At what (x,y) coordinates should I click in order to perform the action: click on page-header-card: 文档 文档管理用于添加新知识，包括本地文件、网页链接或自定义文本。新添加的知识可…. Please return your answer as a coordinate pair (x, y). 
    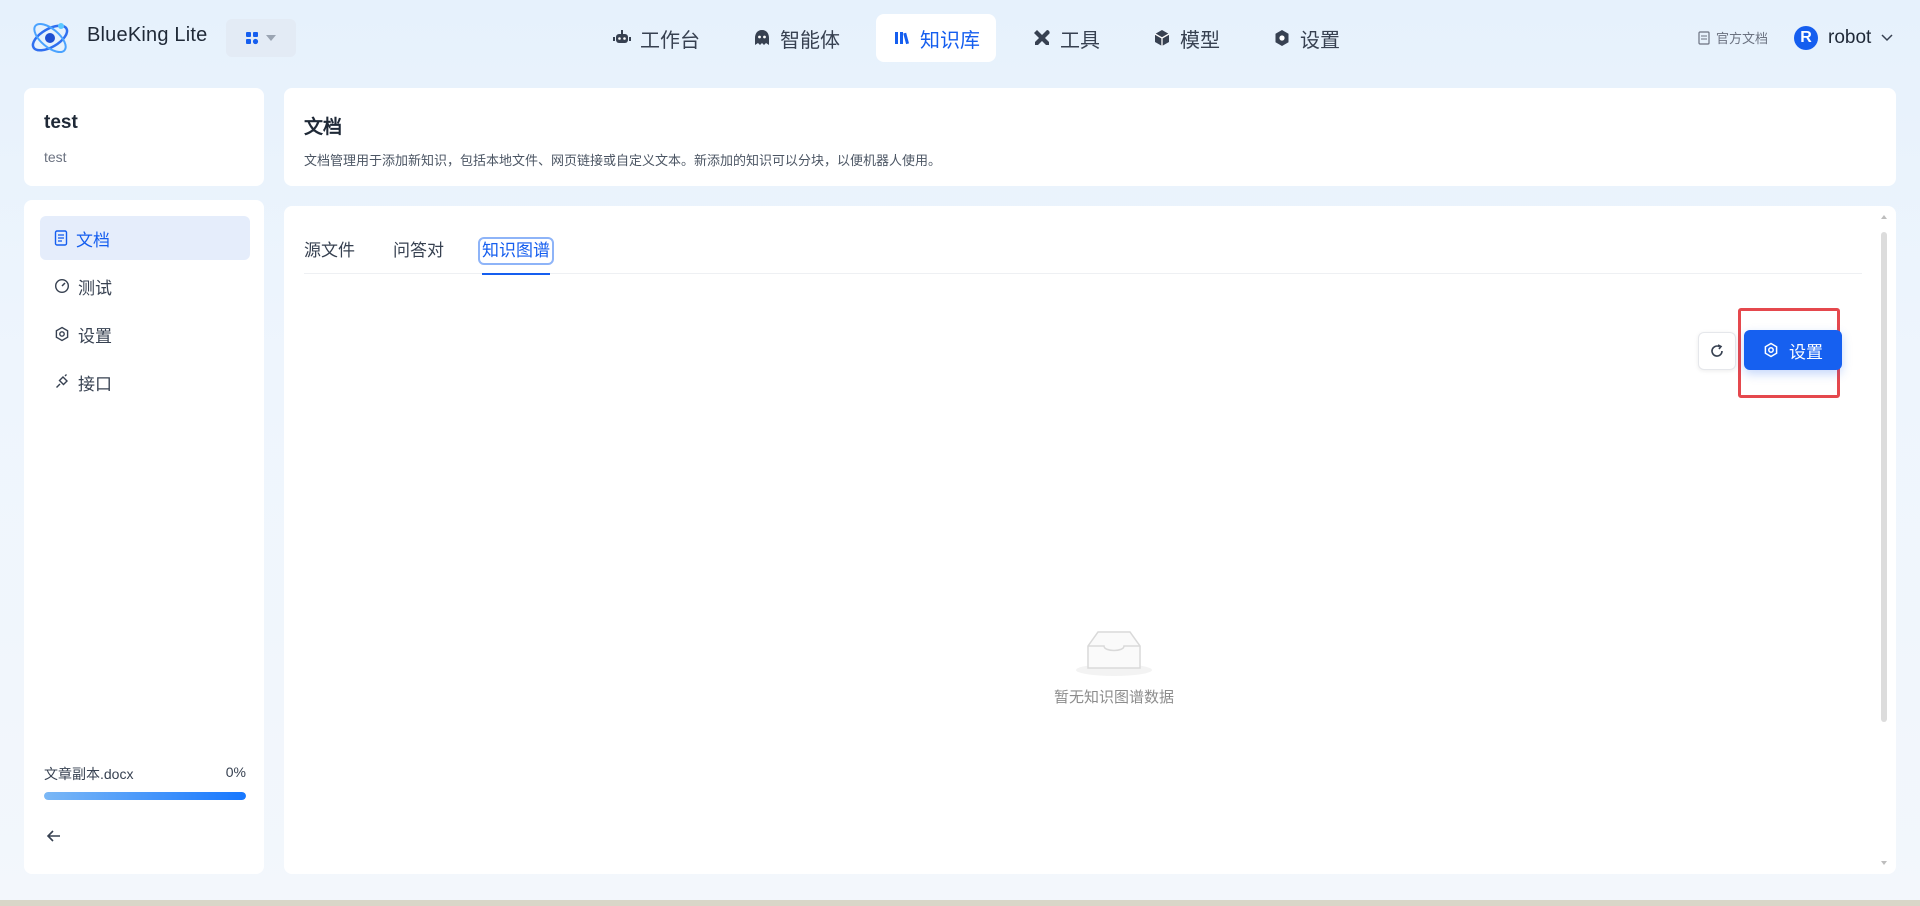
    Looking at the image, I should click on (1090, 137).